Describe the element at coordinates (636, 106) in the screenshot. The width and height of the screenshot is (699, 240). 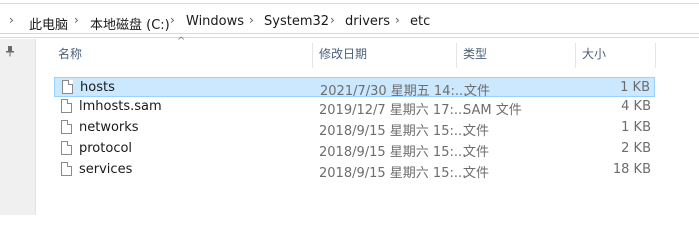
I see `file-size: 4 KB` at that location.